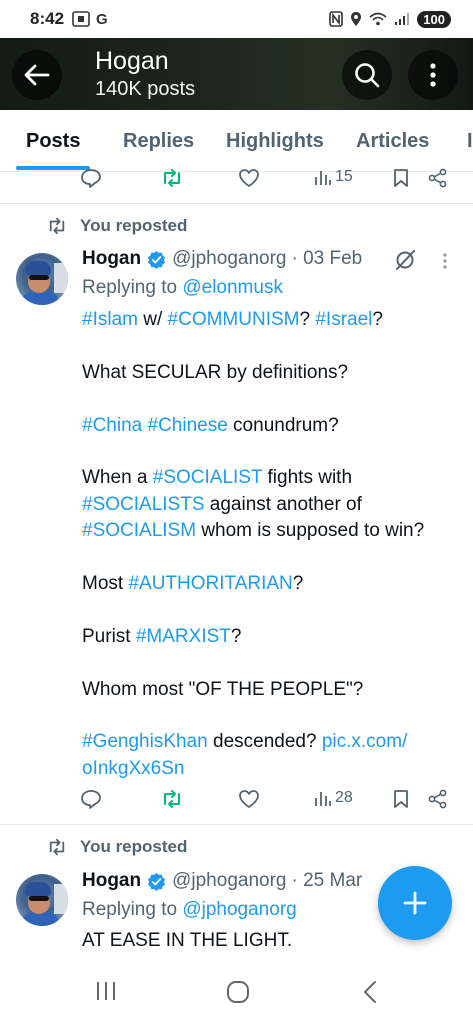 The height and width of the screenshot is (1024, 473). I want to click on replying-to: Replying to @elonmusk, so click(182, 288).